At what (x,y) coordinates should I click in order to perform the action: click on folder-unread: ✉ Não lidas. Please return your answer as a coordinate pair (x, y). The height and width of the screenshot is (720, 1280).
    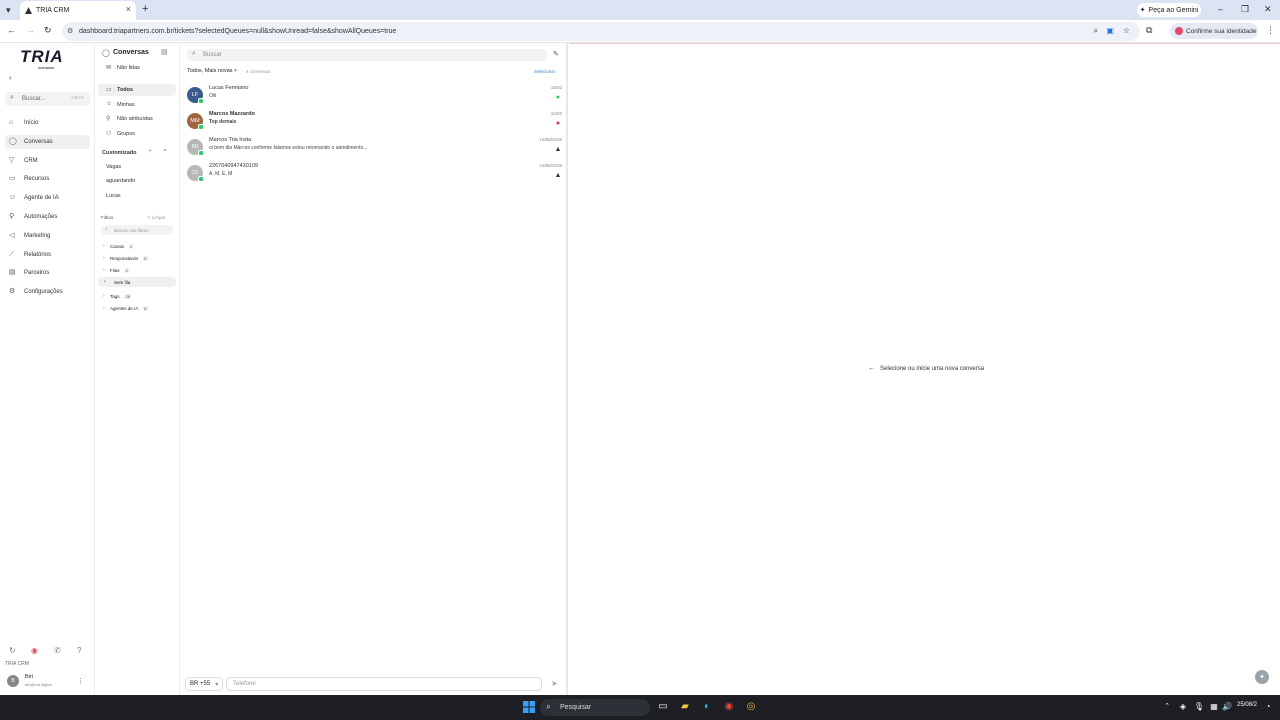
    Looking at the image, I should click on (137, 68).